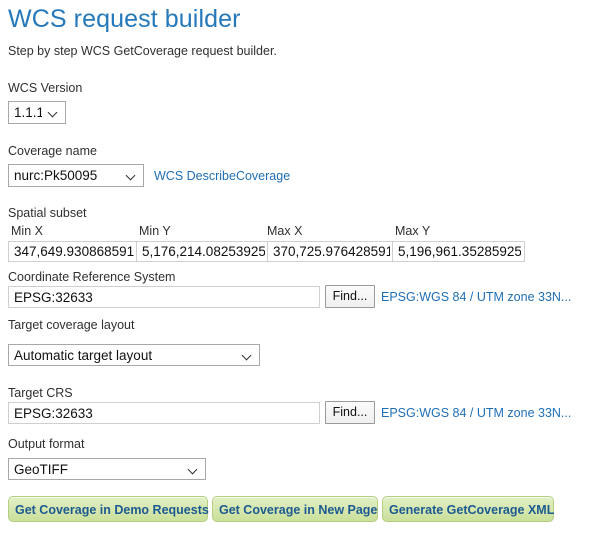  What do you see at coordinates (108, 509) in the screenshot?
I see `get-coverage-demo-requests-button: Get Coverage in Demo Requests` at bounding box center [108, 509].